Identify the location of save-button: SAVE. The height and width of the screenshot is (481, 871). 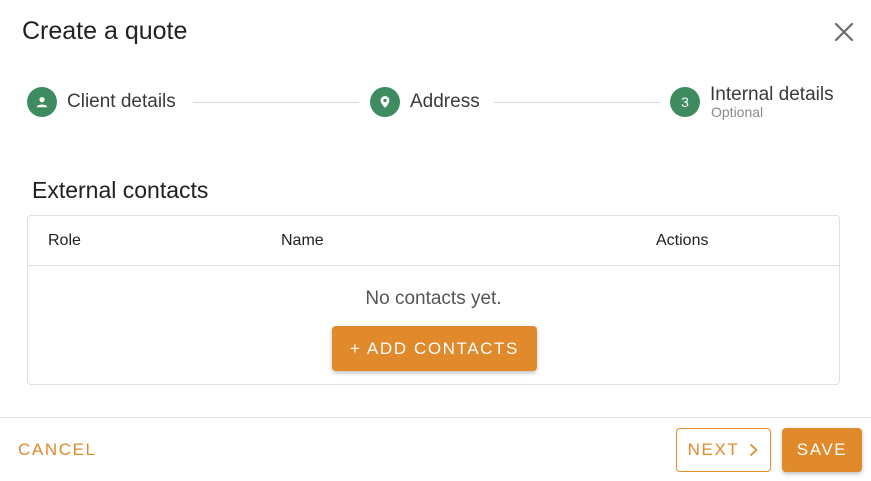
(822, 450).